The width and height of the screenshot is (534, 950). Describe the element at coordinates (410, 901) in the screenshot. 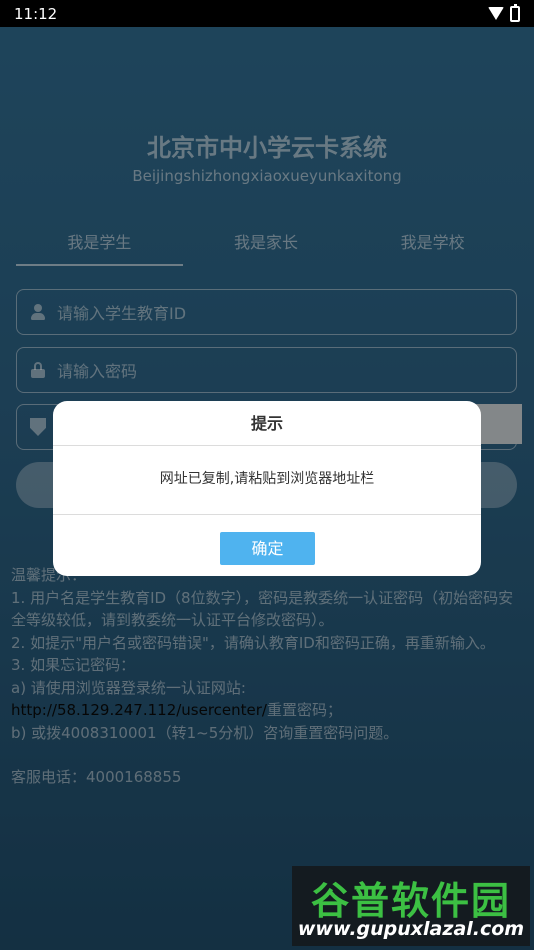

I see `watermark-title: 谷普软件园` at that location.